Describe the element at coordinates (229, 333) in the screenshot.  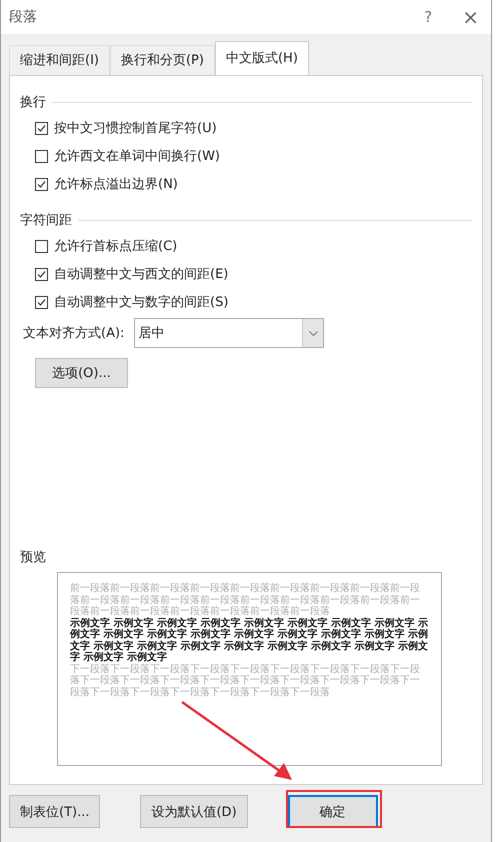
I see `alignment-dropdown: 居中` at that location.